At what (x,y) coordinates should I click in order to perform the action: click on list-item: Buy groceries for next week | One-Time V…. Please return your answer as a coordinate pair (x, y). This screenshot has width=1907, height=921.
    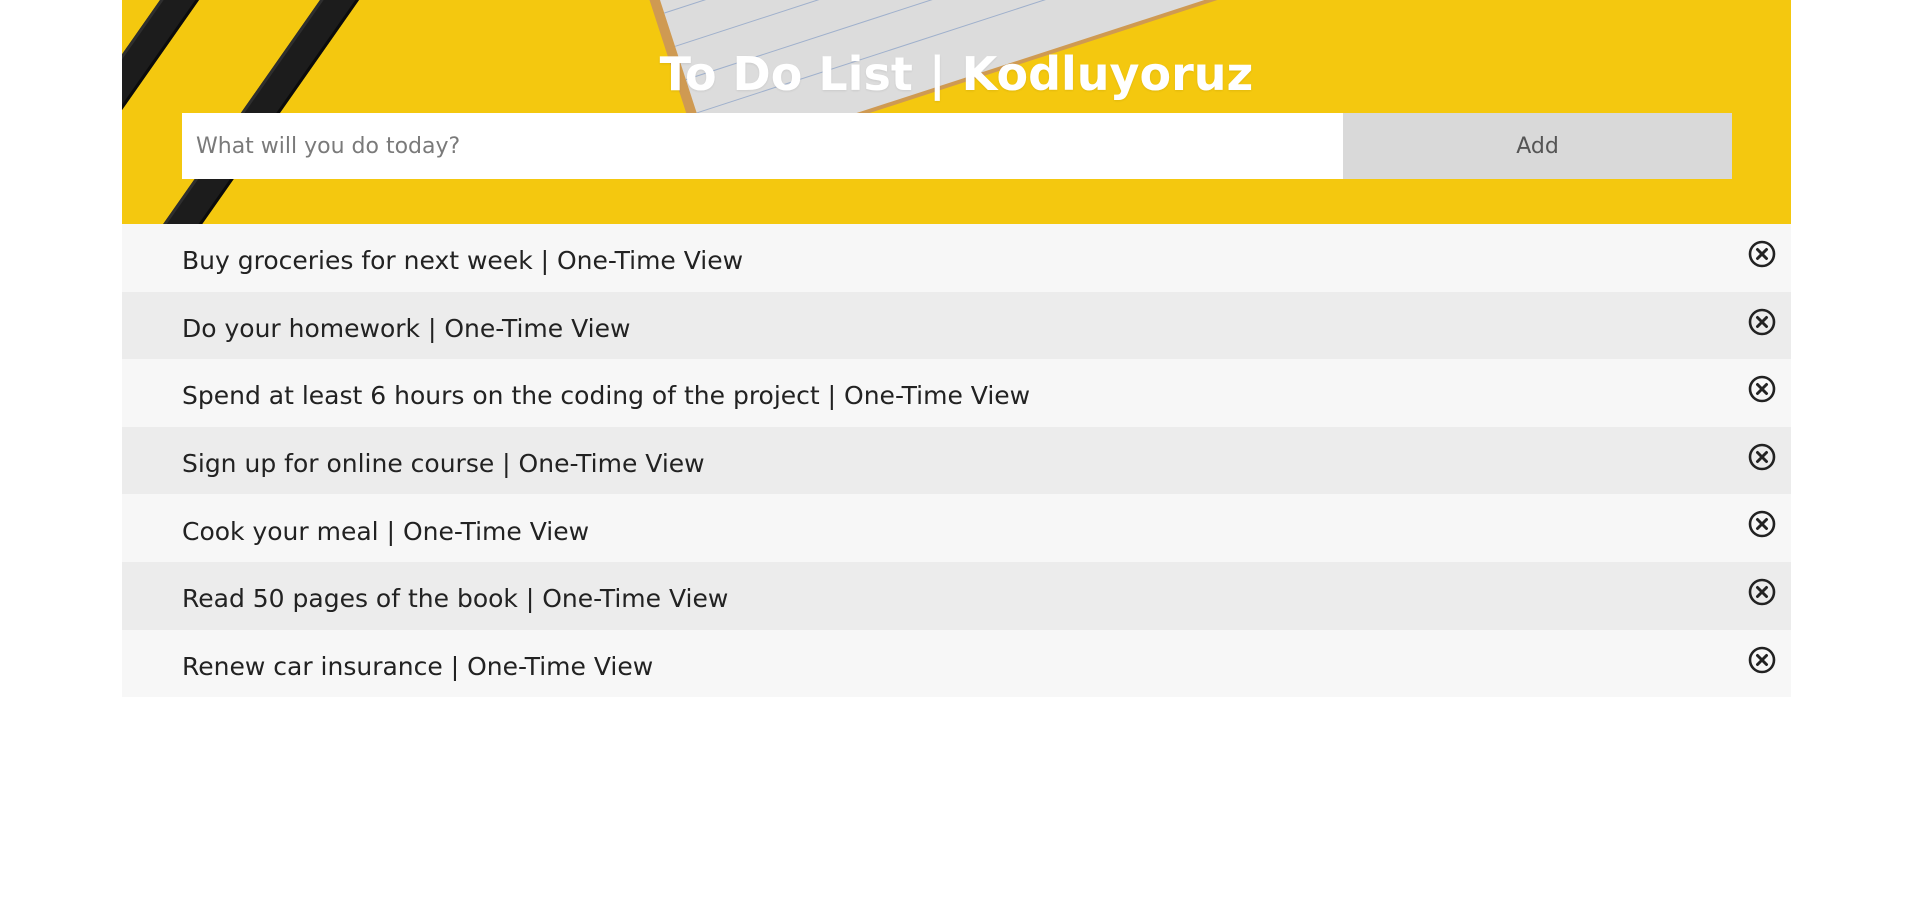
    Looking at the image, I should click on (956, 258).